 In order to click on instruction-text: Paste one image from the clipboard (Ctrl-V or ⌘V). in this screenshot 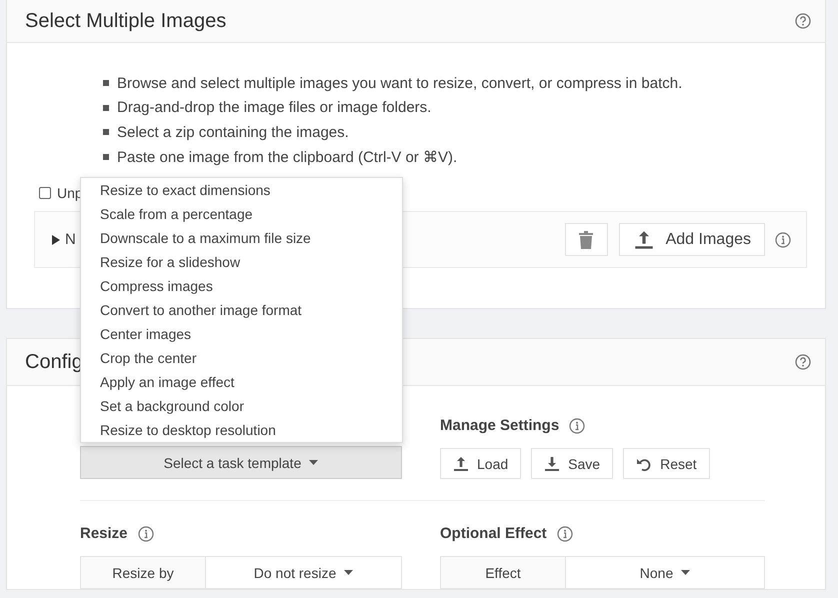, I will do `click(287, 157)`.